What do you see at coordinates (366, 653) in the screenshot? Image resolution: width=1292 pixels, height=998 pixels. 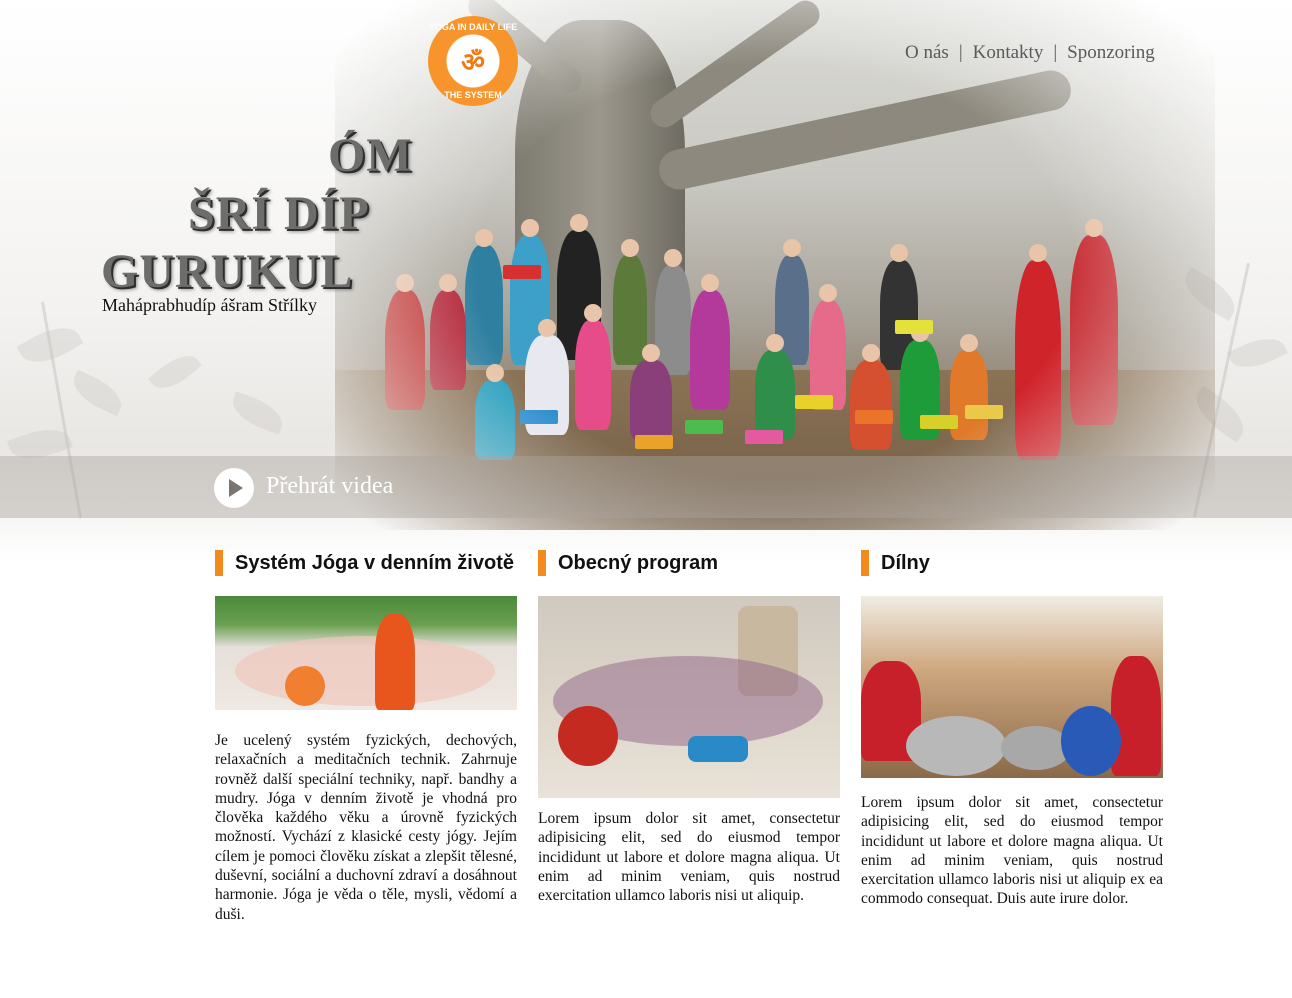 I see `yoga-class-photo` at bounding box center [366, 653].